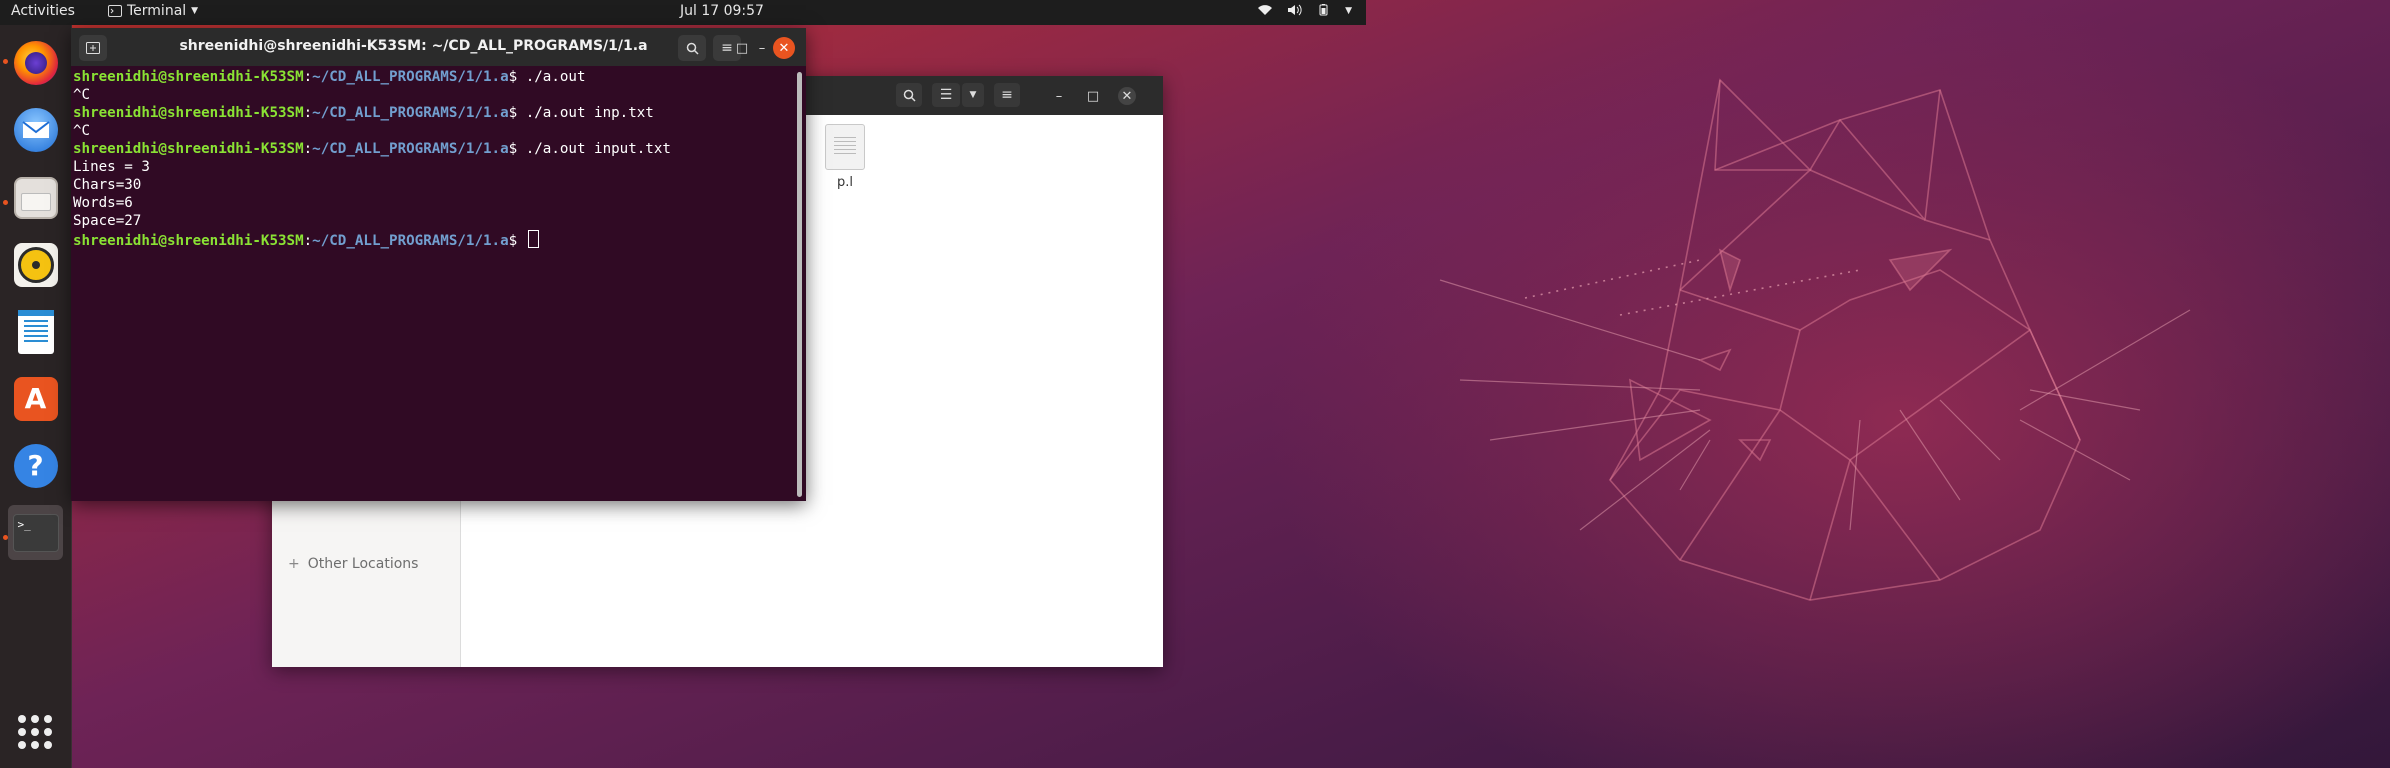 This screenshot has width=2390, height=768. I want to click on dock-item-firefox, so click(35, 62).